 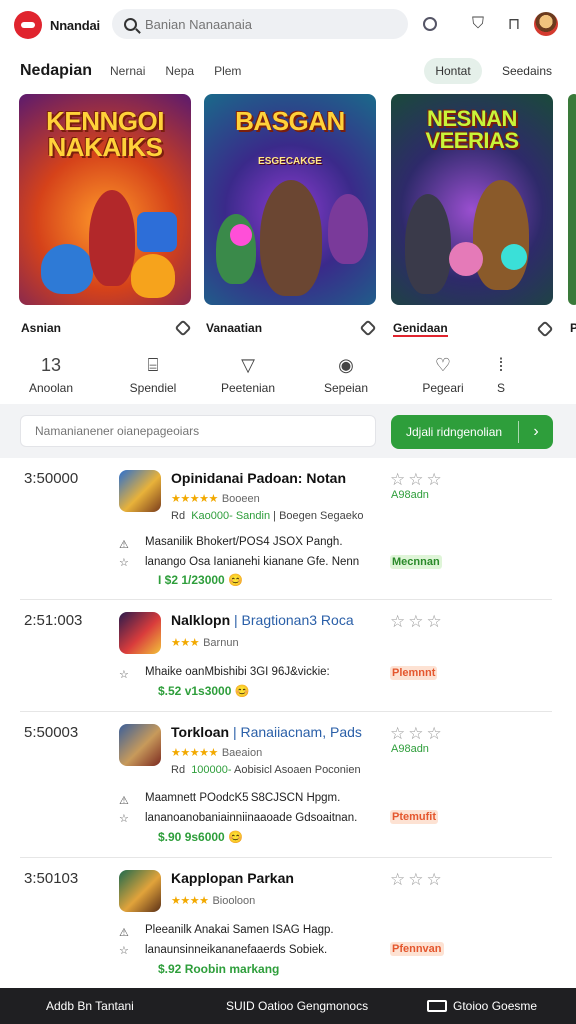 I want to click on game-title: Kapplopan Parkan, so click(x=232, y=878).